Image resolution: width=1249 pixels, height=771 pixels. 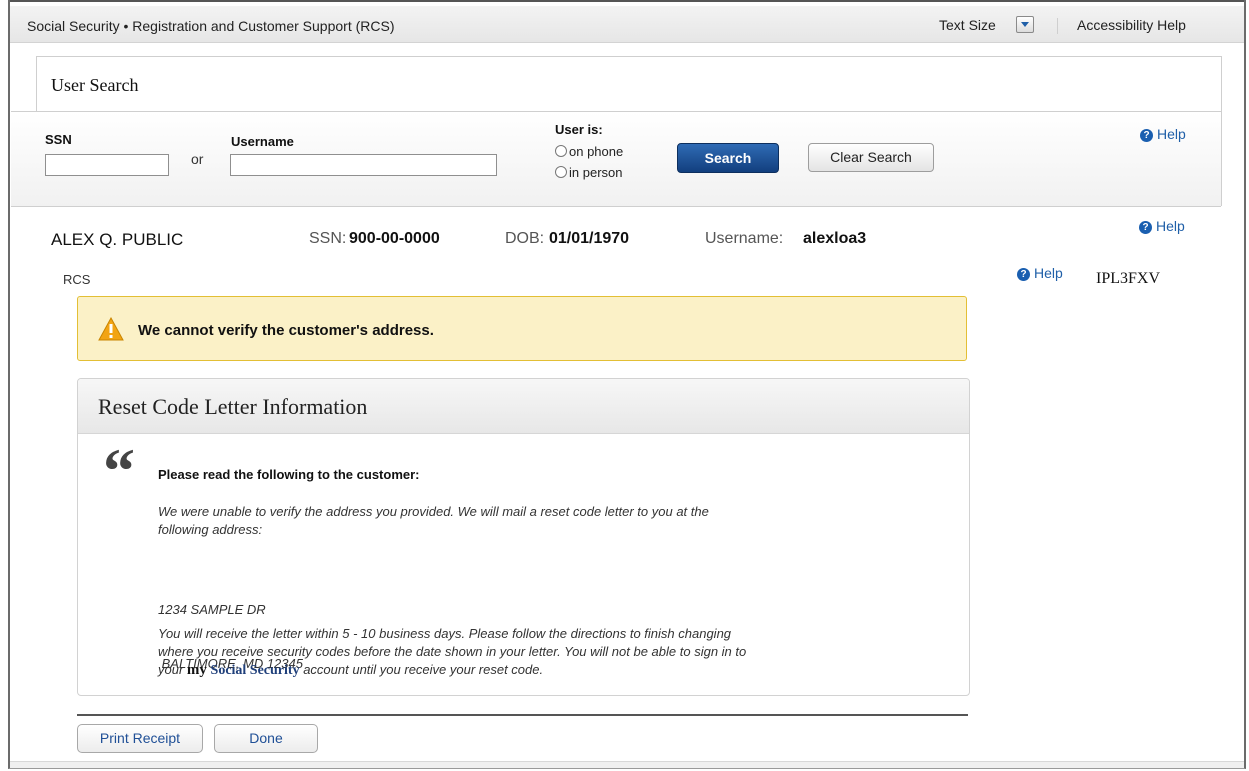 What do you see at coordinates (210, 529) in the screenshot?
I see `script-line: following address:` at bounding box center [210, 529].